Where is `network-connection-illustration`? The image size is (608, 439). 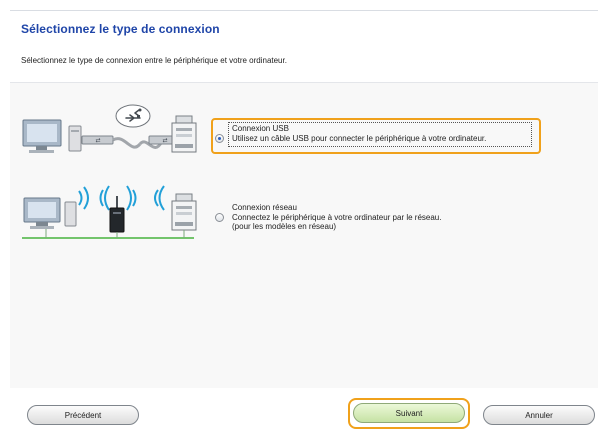 network-connection-illustration is located at coordinates (109, 212).